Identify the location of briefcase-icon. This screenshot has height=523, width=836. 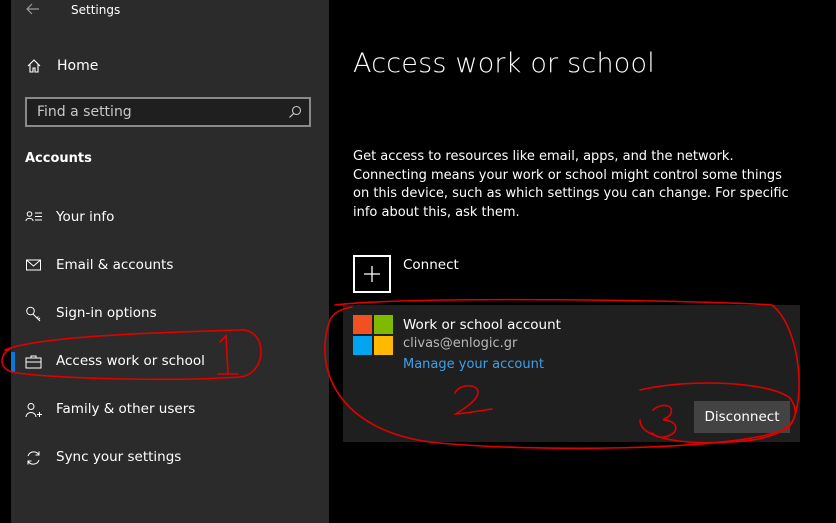
(33, 362).